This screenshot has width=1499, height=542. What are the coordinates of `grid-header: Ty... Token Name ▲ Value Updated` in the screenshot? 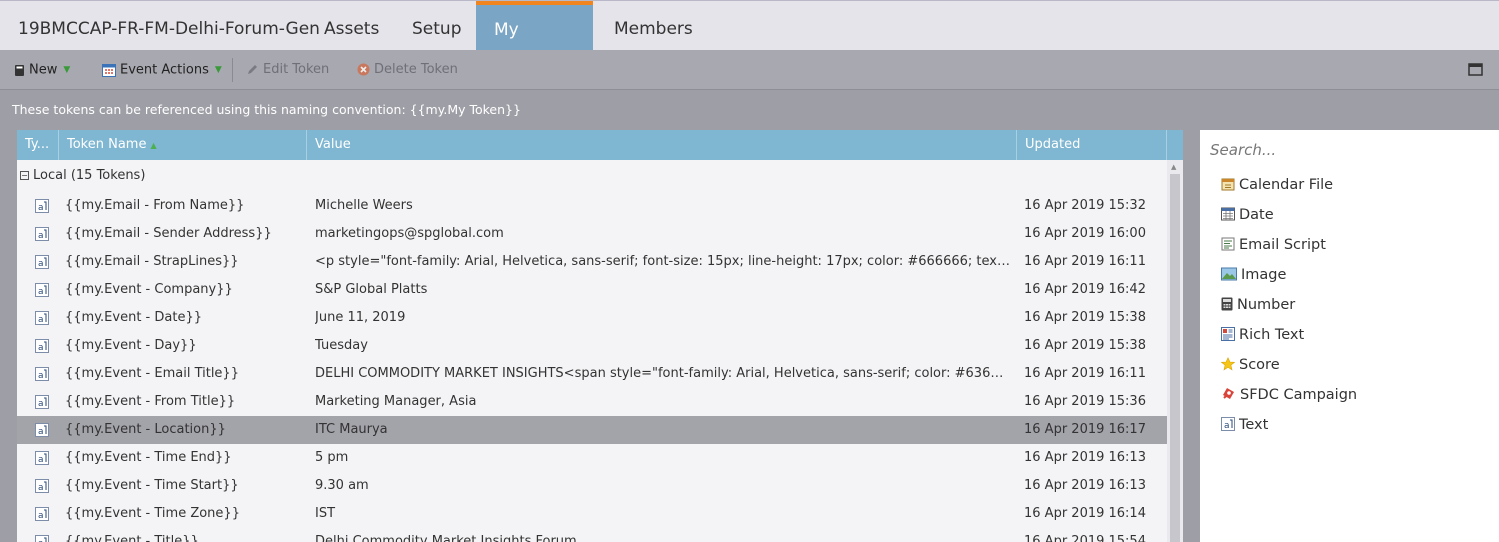 It's located at (600, 145).